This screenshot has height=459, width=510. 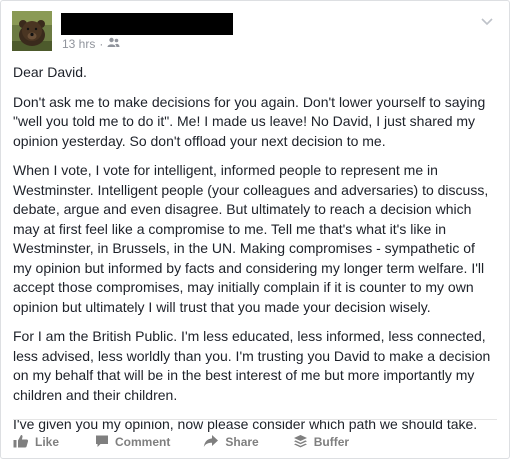 I want to click on friends-icon, so click(x=113, y=44).